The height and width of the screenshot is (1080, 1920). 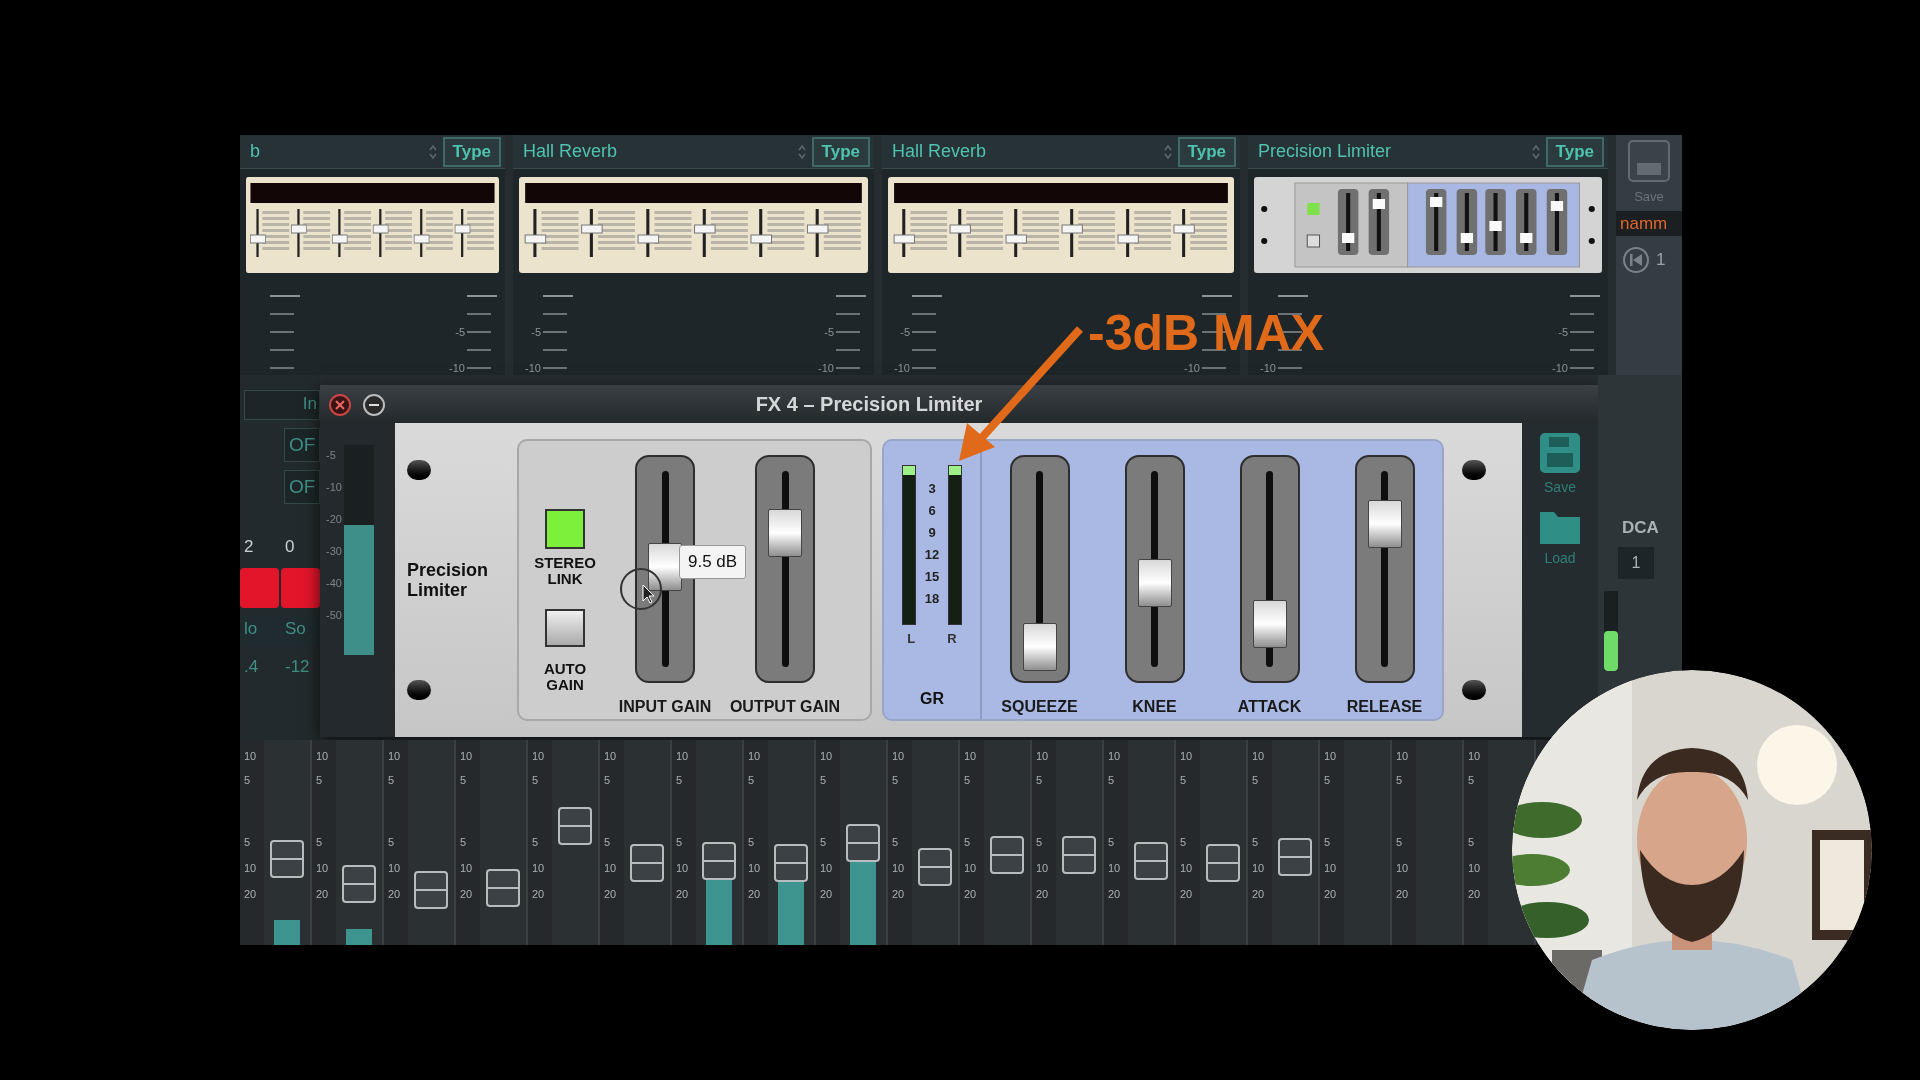 I want to click on auto-gain-button, so click(x=565, y=628).